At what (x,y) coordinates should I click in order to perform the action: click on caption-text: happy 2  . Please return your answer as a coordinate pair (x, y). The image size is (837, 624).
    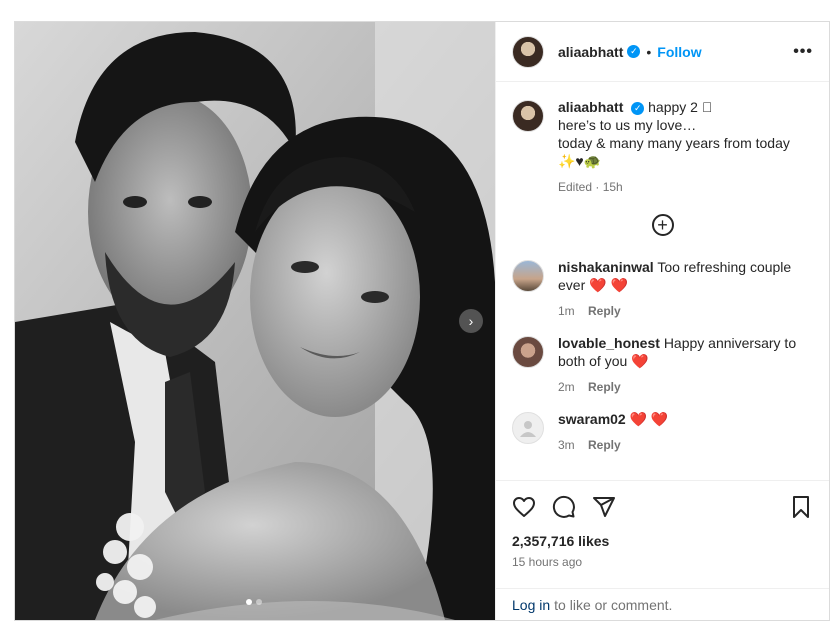
    Looking at the image, I should click on (680, 107).